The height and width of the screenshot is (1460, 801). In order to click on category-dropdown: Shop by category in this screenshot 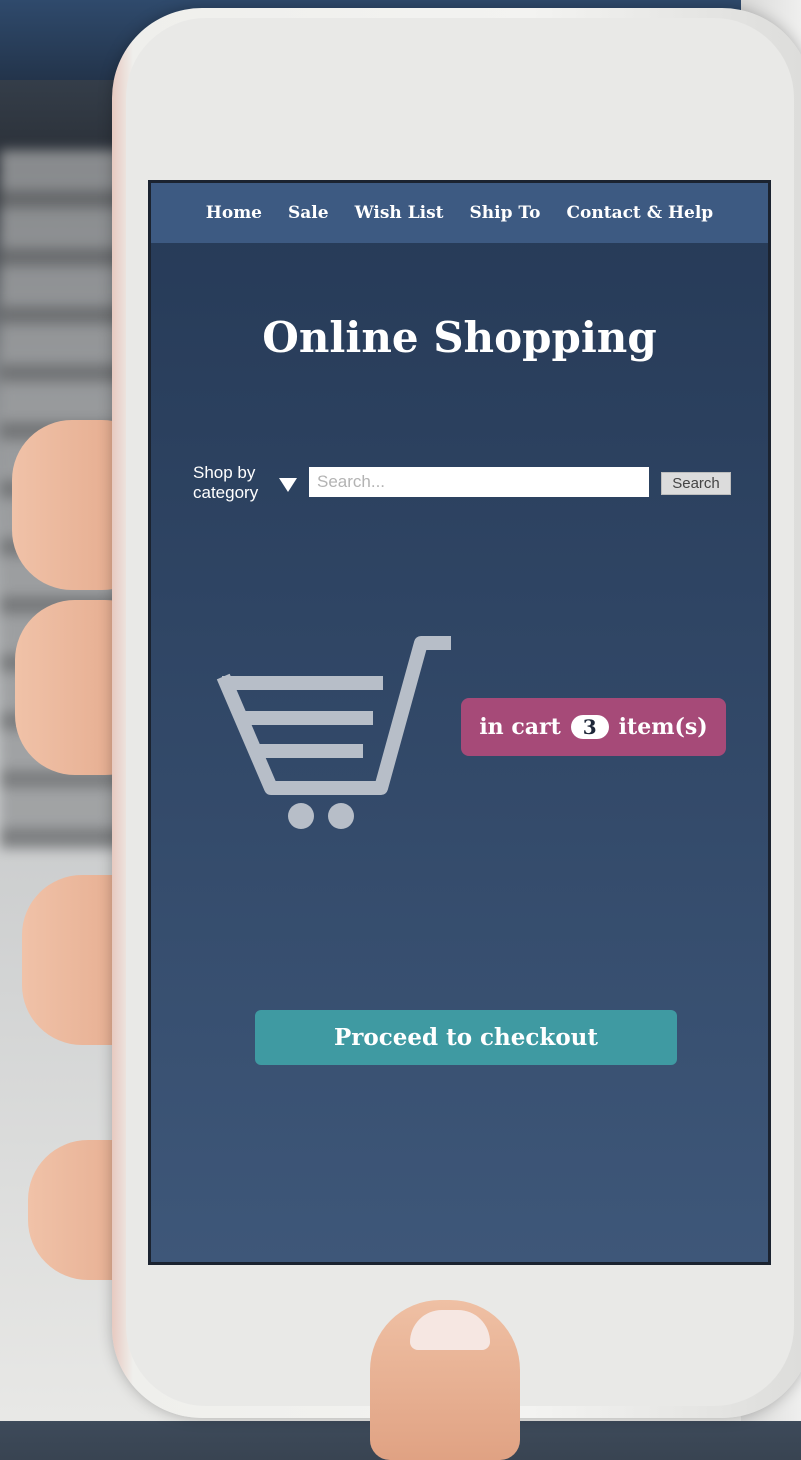, I will do `click(233, 483)`.